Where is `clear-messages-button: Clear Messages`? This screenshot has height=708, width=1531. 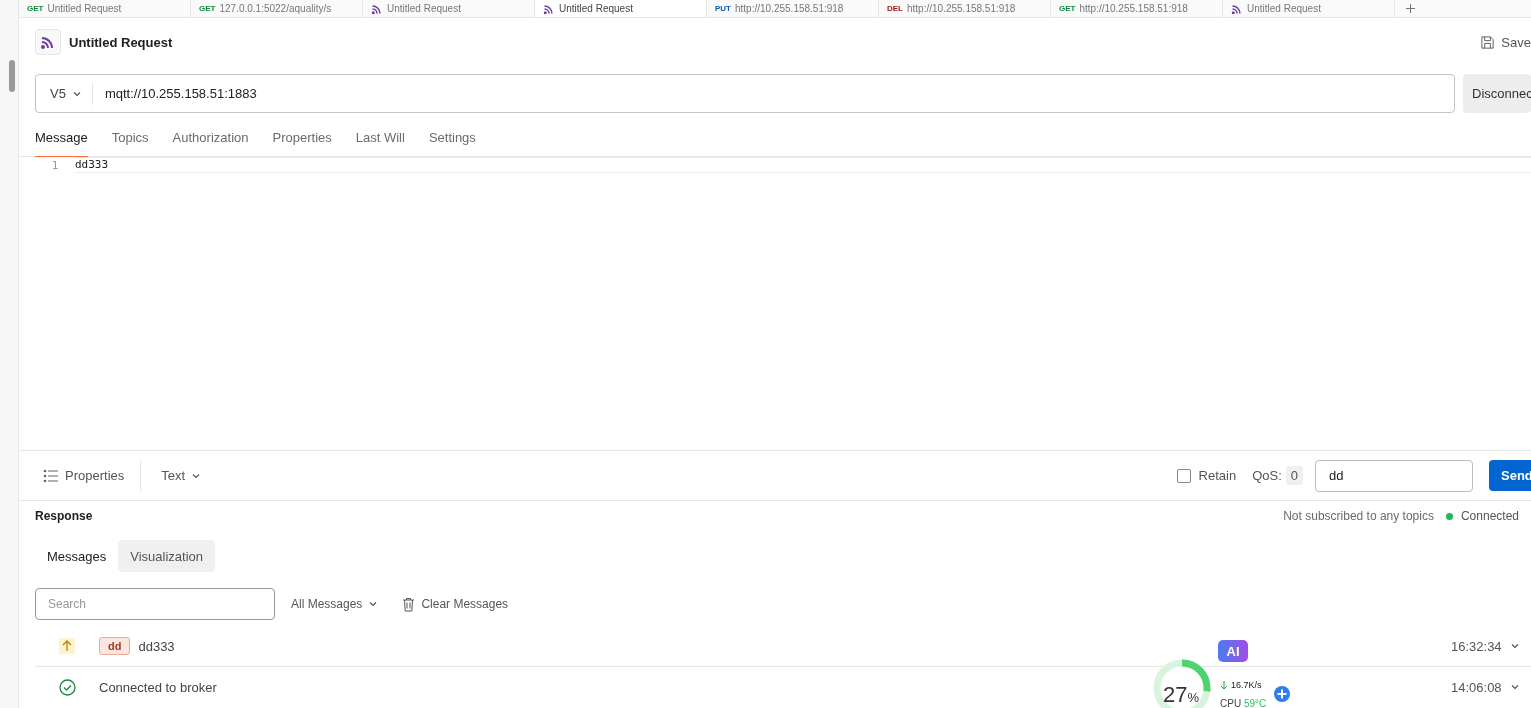
clear-messages-button: Clear Messages is located at coordinates (455, 604).